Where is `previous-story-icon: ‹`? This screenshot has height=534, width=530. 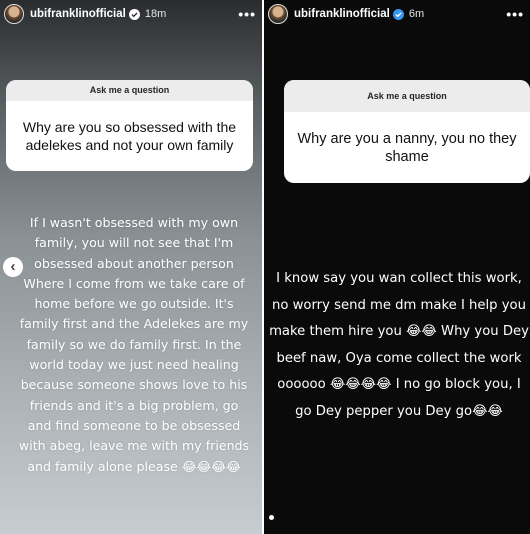
previous-story-icon: ‹ is located at coordinates (13, 267).